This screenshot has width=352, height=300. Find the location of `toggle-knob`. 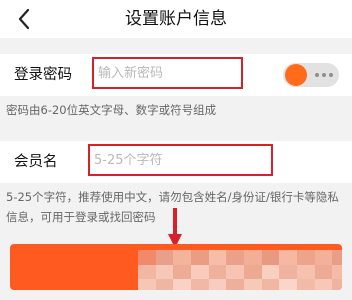

toggle-knob is located at coordinates (296, 75).